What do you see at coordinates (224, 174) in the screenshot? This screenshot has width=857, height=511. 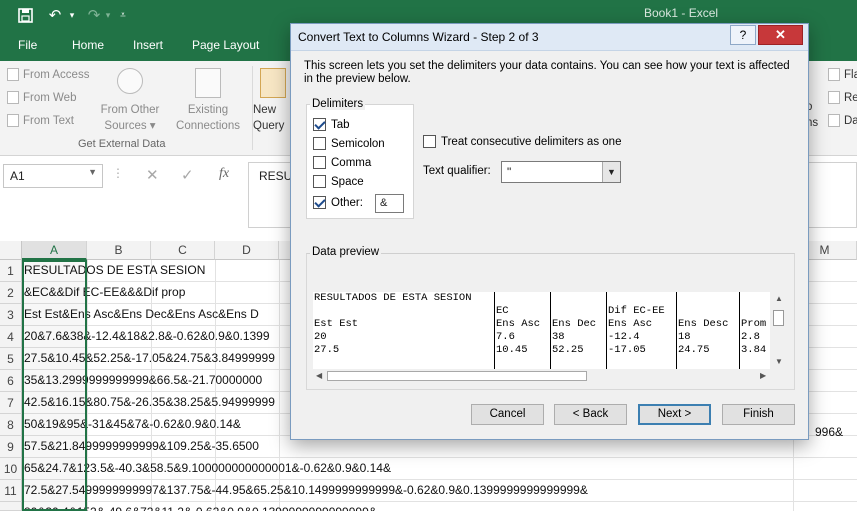 I see `insert-function-icon: fx` at bounding box center [224, 174].